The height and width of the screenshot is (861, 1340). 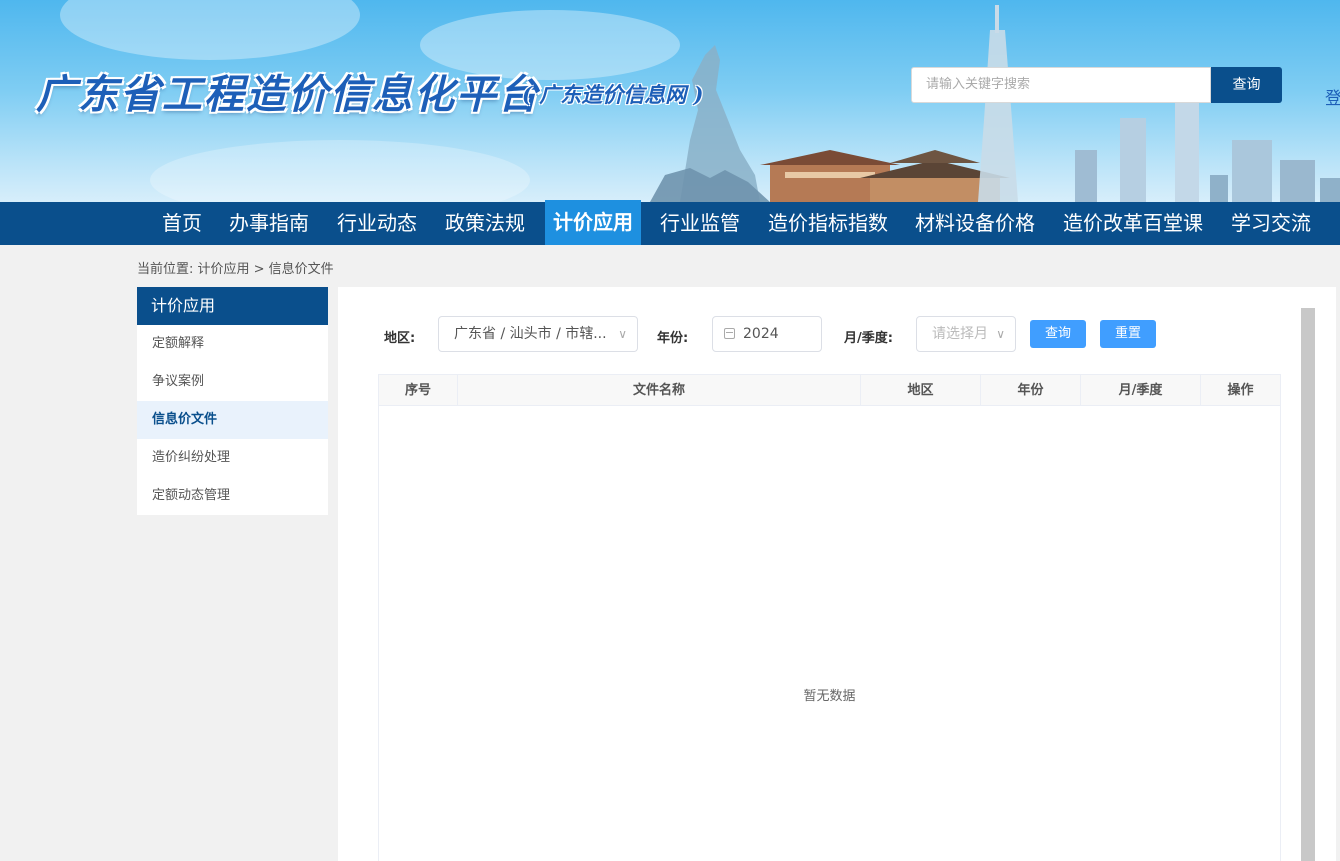 What do you see at coordinates (1133, 223) in the screenshot?
I see `nav-item-reform-course: 造价改革百堂课` at bounding box center [1133, 223].